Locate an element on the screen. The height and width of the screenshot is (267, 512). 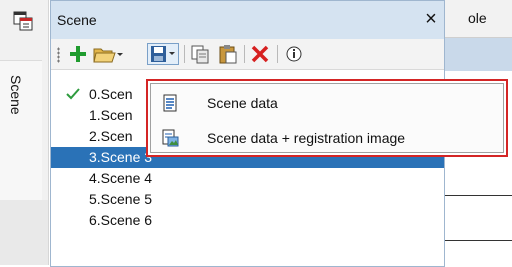
save-button is located at coordinates (163, 54).